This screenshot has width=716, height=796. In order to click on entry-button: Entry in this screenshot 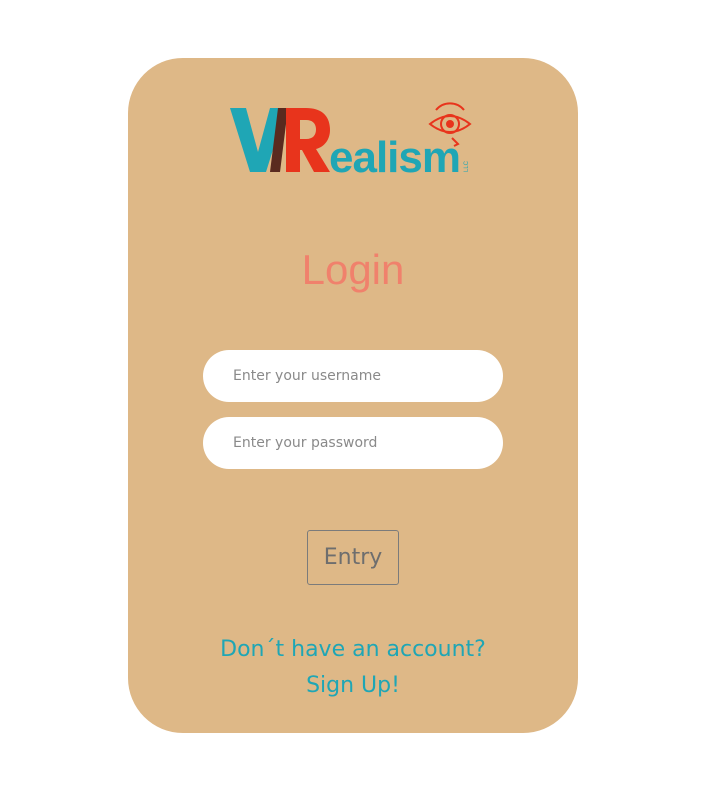, I will do `click(353, 557)`.